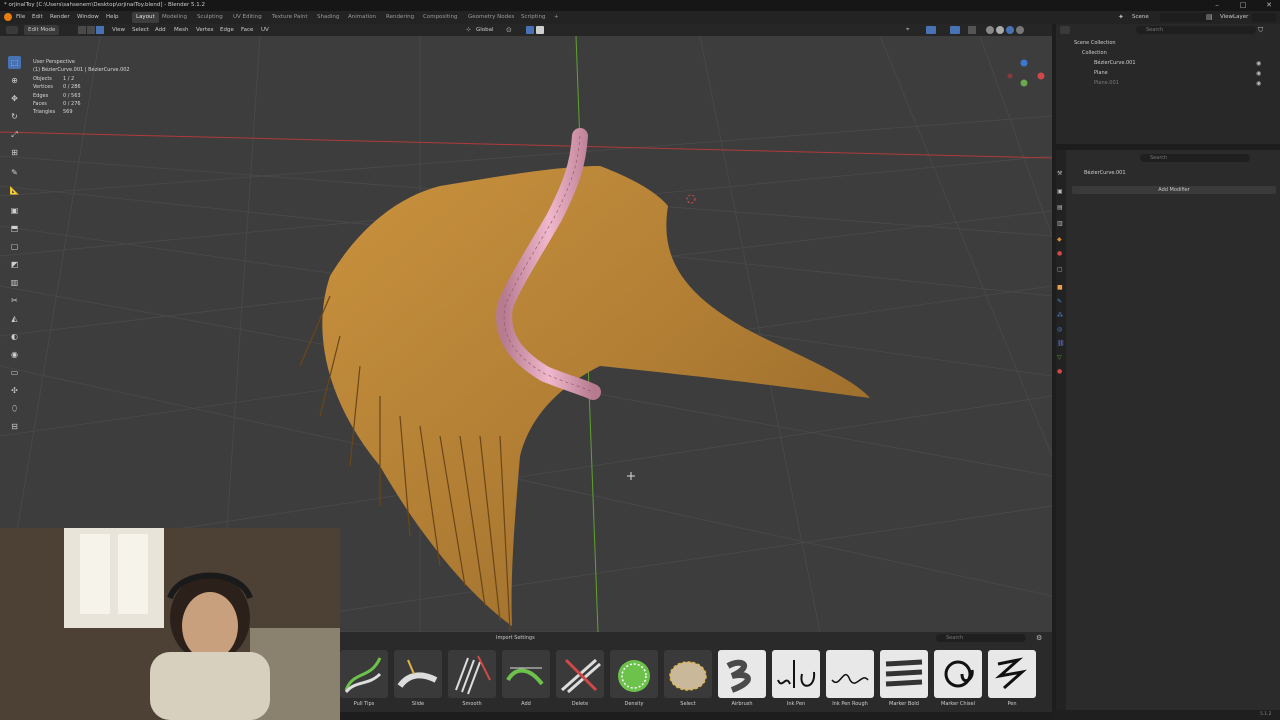 The width and height of the screenshot is (1280, 720). I want to click on tab-rendering: Rendering, so click(400, 17).